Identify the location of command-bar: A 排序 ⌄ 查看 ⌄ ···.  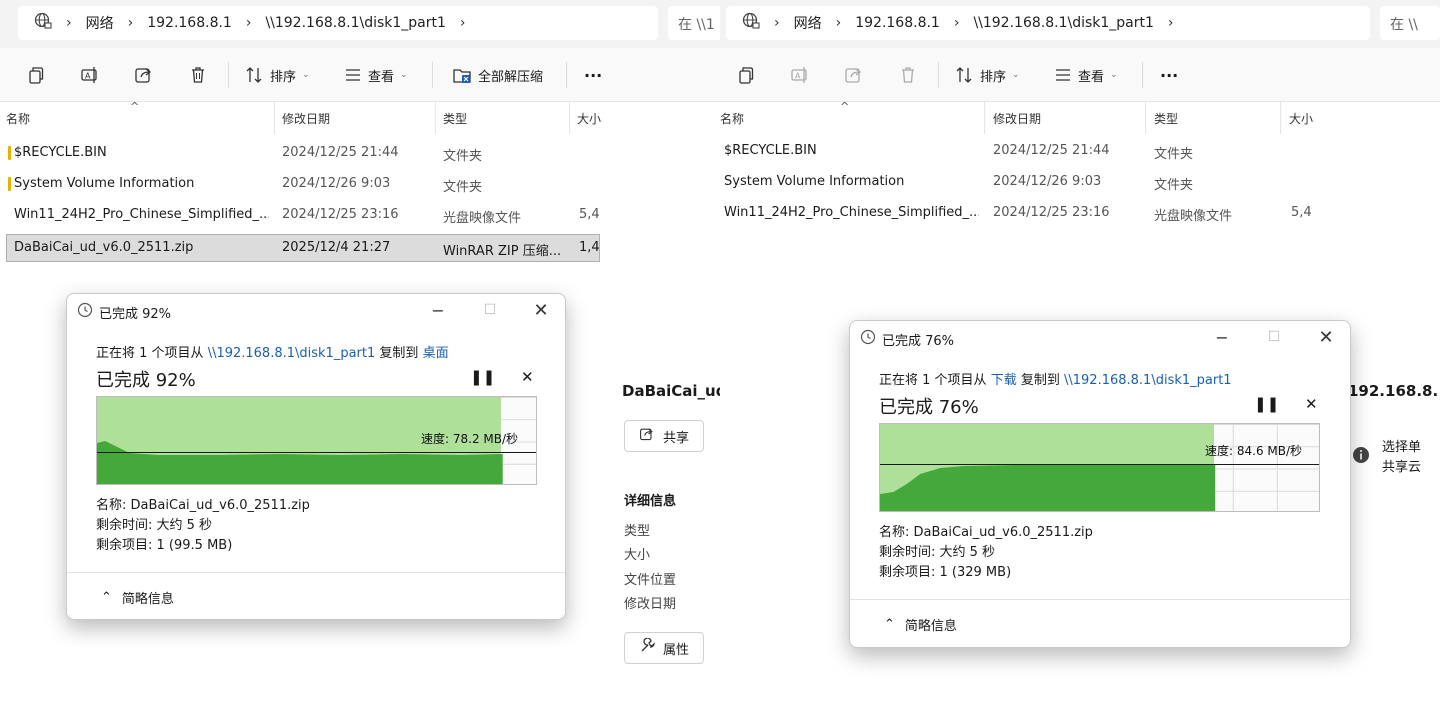
(1080, 75).